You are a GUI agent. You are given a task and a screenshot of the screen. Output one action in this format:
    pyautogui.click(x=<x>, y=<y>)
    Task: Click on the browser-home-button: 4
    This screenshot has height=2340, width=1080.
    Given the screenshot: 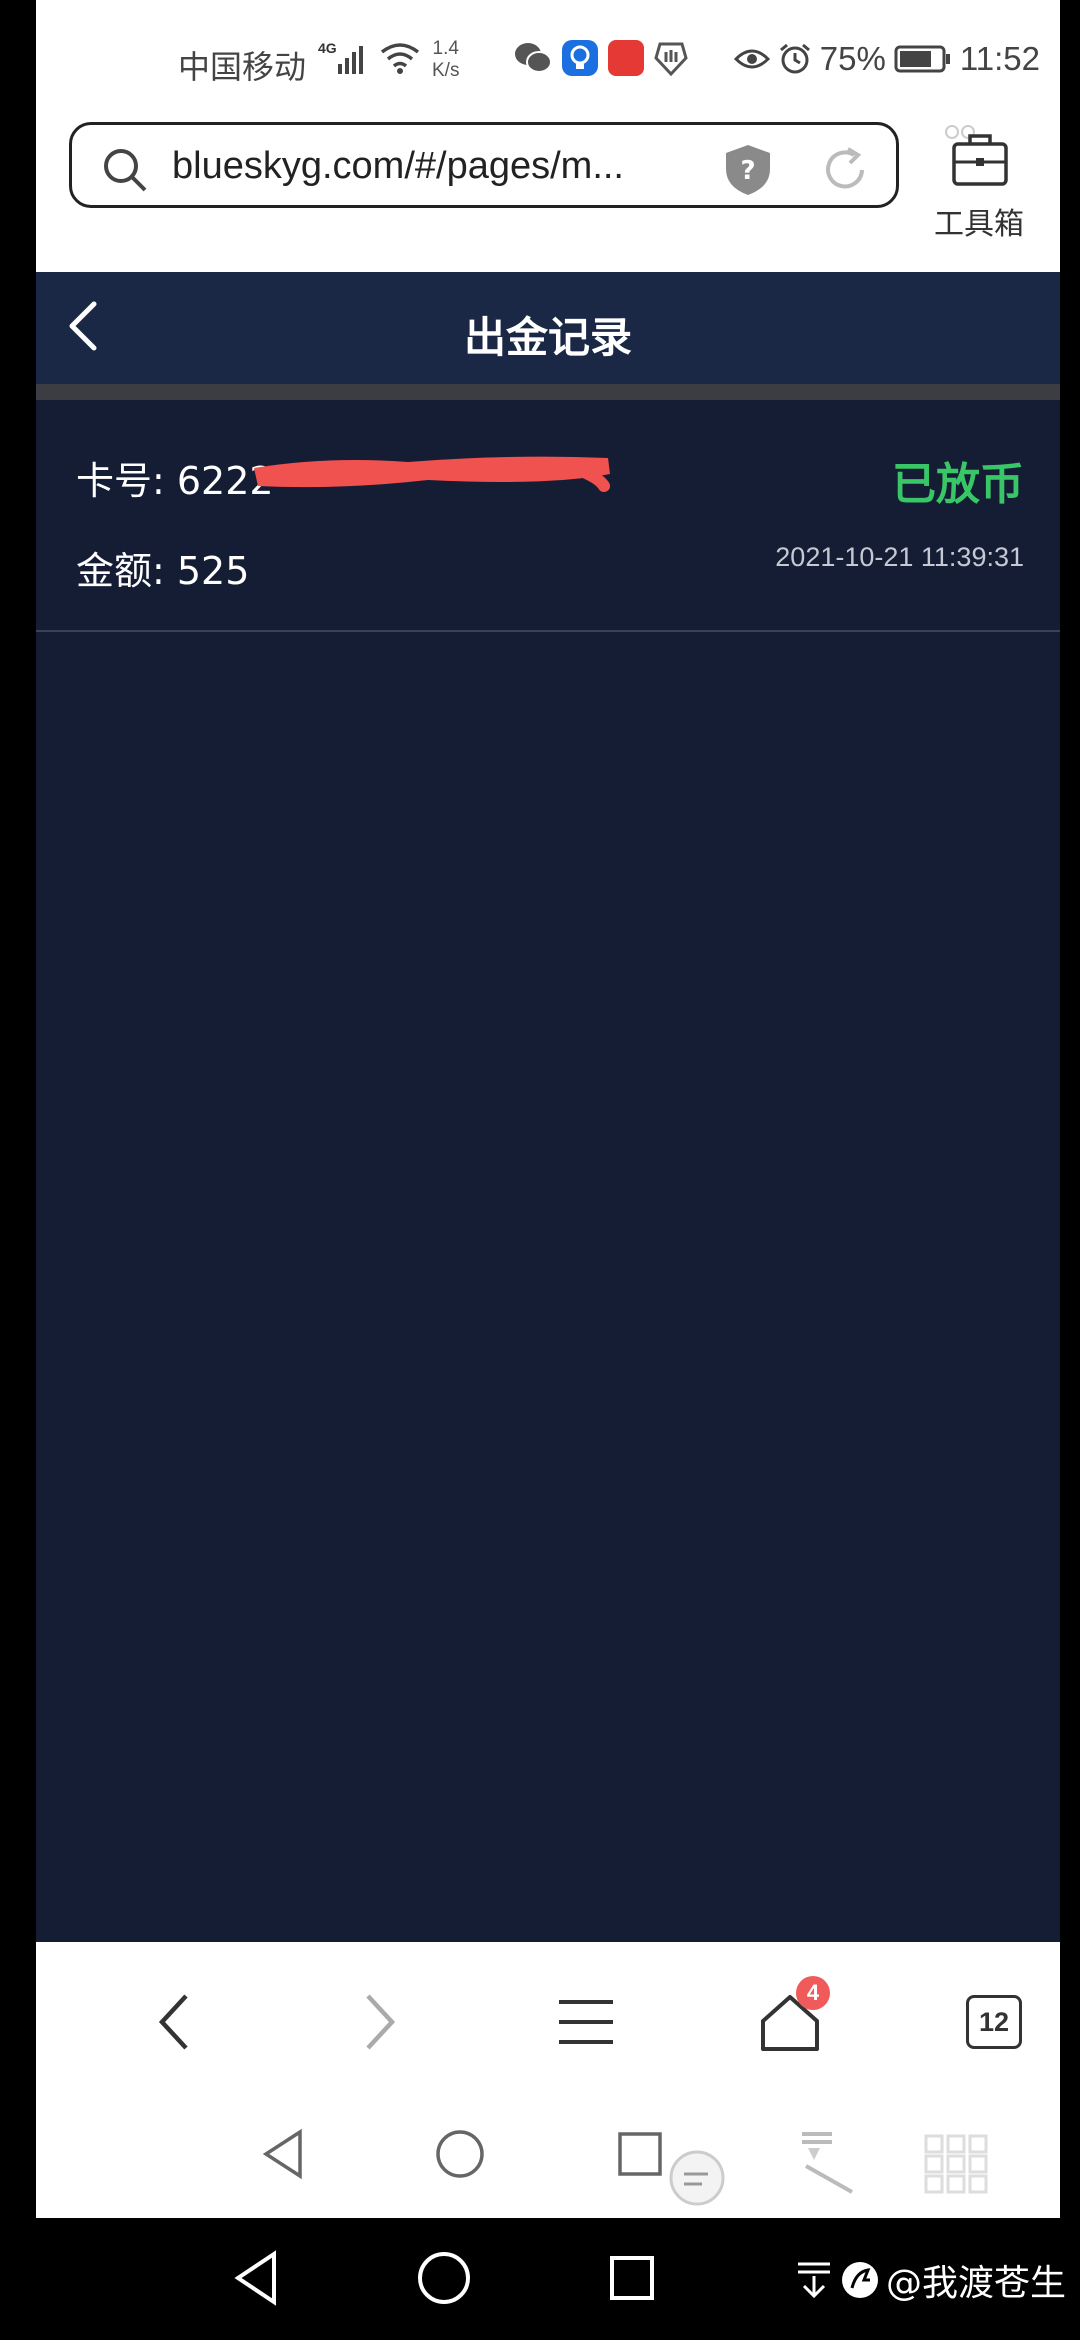 What is the action you would take?
    pyautogui.click(x=790, y=2019)
    